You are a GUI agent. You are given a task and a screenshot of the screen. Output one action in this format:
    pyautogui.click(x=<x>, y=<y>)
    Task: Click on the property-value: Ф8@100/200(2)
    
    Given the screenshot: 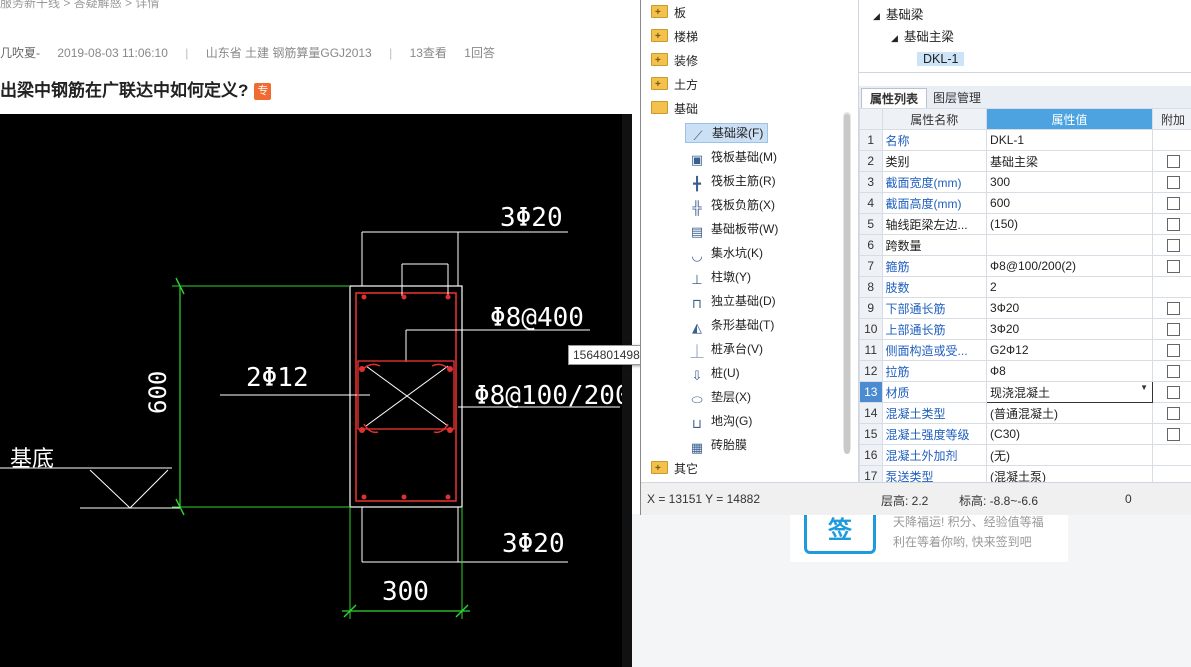 What is the action you would take?
    pyautogui.click(x=1069, y=266)
    